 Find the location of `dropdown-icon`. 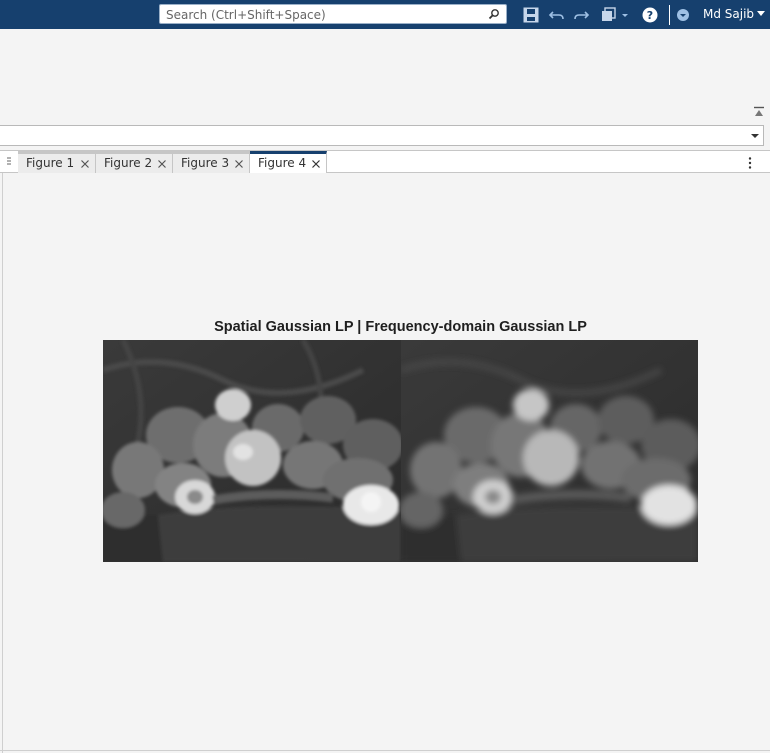

dropdown-icon is located at coordinates (755, 136).